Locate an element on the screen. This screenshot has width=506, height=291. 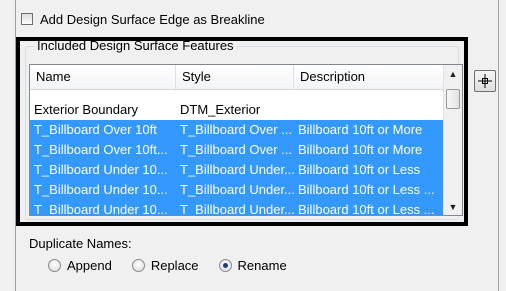
crosshair-icon is located at coordinates (485, 81).